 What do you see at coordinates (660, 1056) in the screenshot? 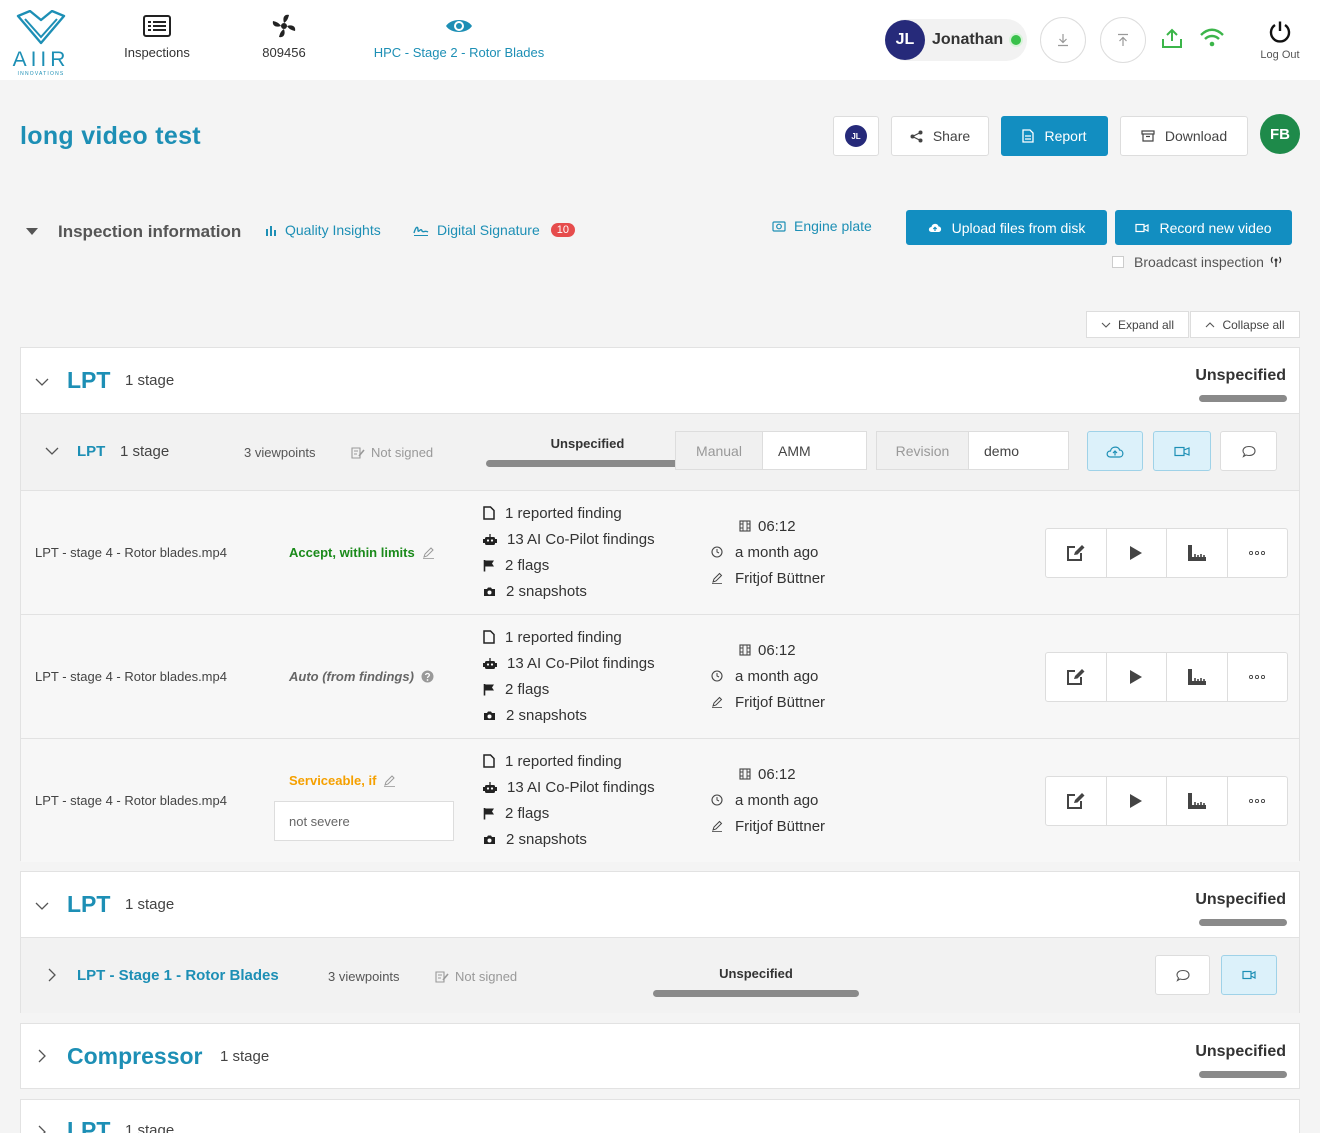
I see `module-header: Compressor 1 stage Unspecified` at bounding box center [660, 1056].